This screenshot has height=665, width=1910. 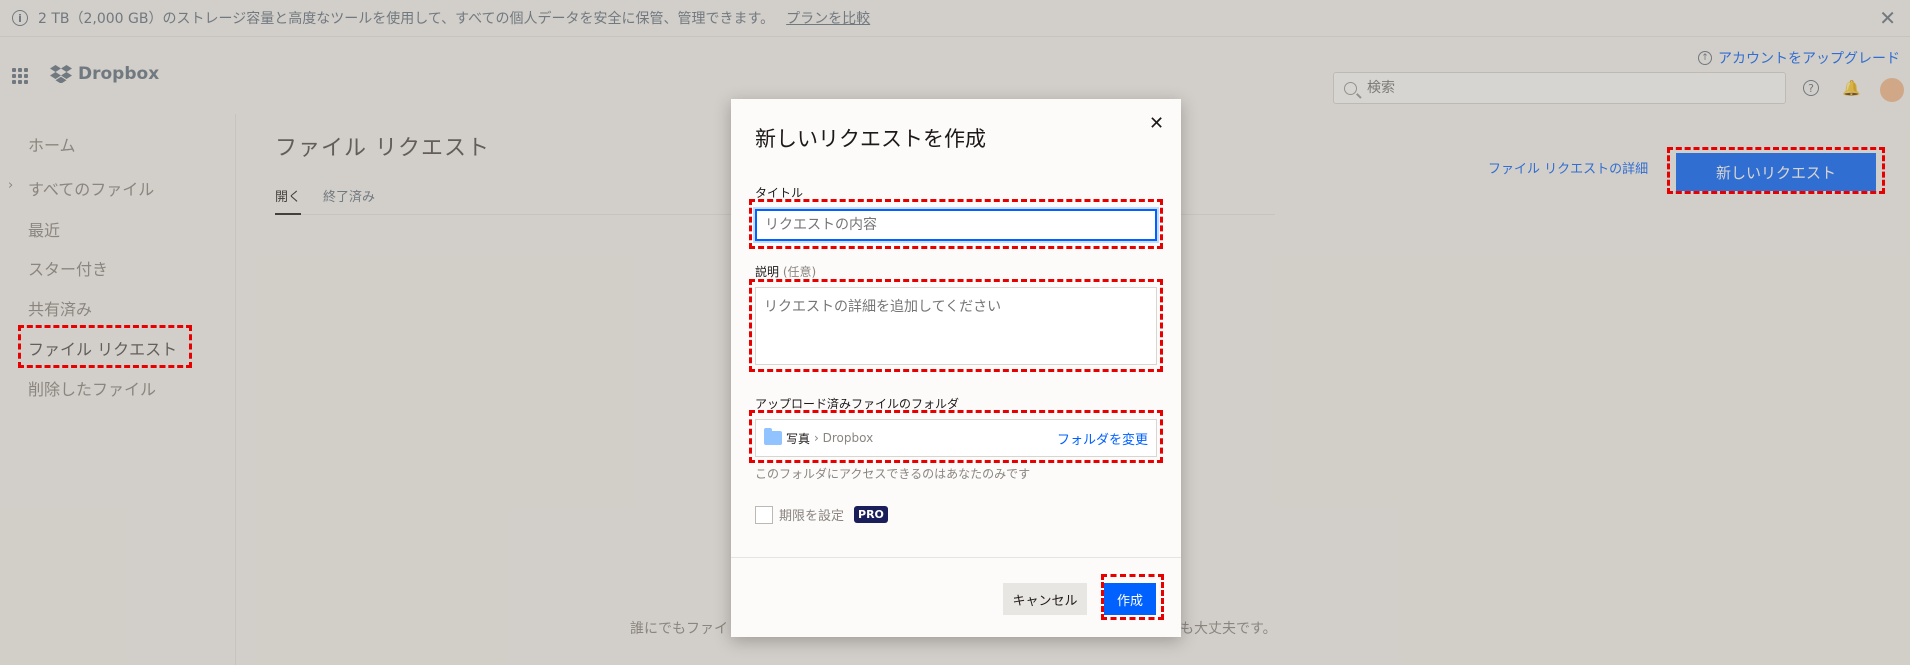 I want to click on description-label: 説明 (任意), so click(x=785, y=271).